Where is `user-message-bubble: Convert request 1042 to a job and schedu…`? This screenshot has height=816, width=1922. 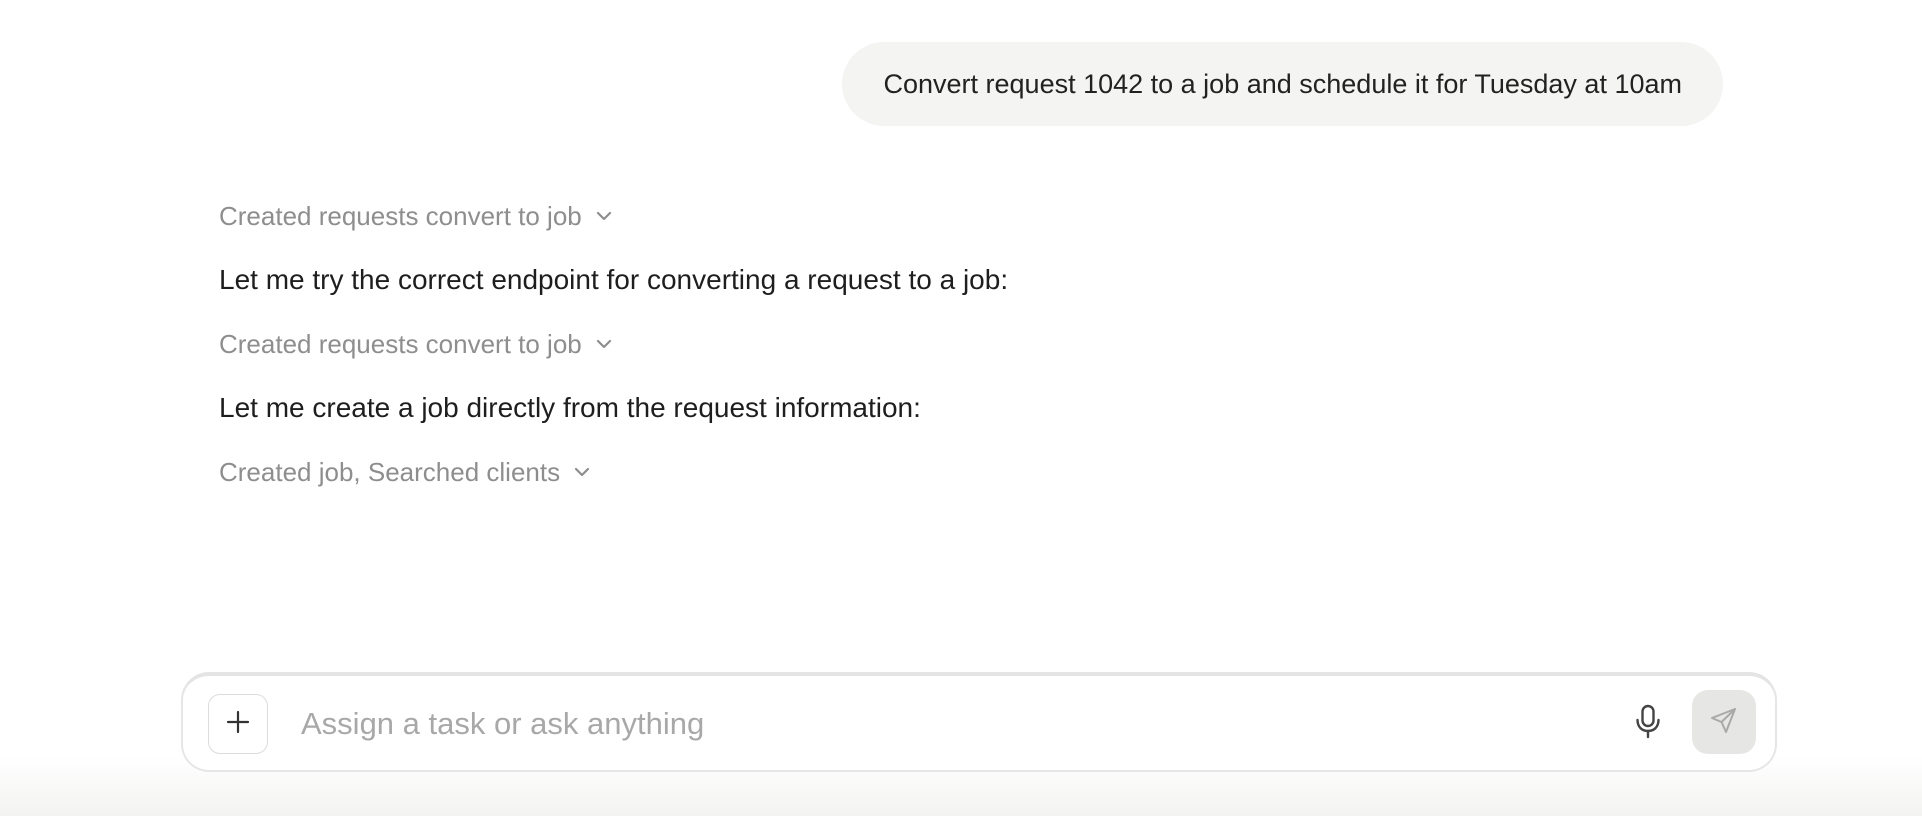 user-message-bubble: Convert request 1042 to a job and schedu… is located at coordinates (1282, 84).